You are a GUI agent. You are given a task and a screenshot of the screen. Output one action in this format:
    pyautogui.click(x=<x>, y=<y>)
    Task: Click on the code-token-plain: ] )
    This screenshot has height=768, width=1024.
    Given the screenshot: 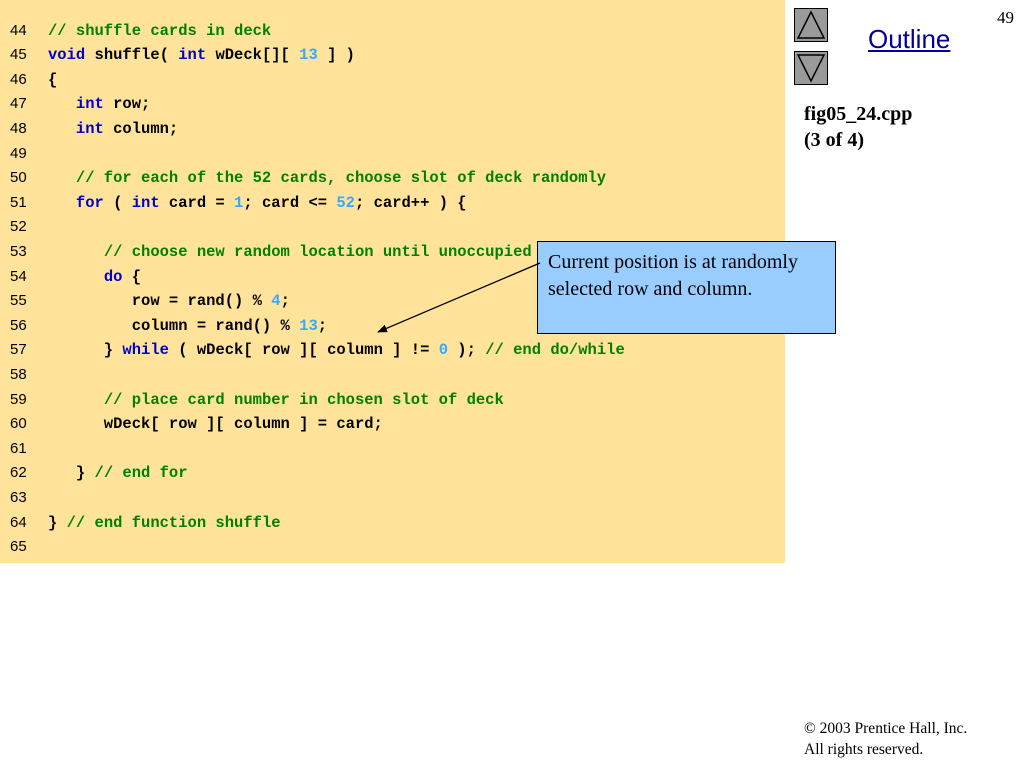 What is the action you would take?
    pyautogui.click(x=336, y=55)
    